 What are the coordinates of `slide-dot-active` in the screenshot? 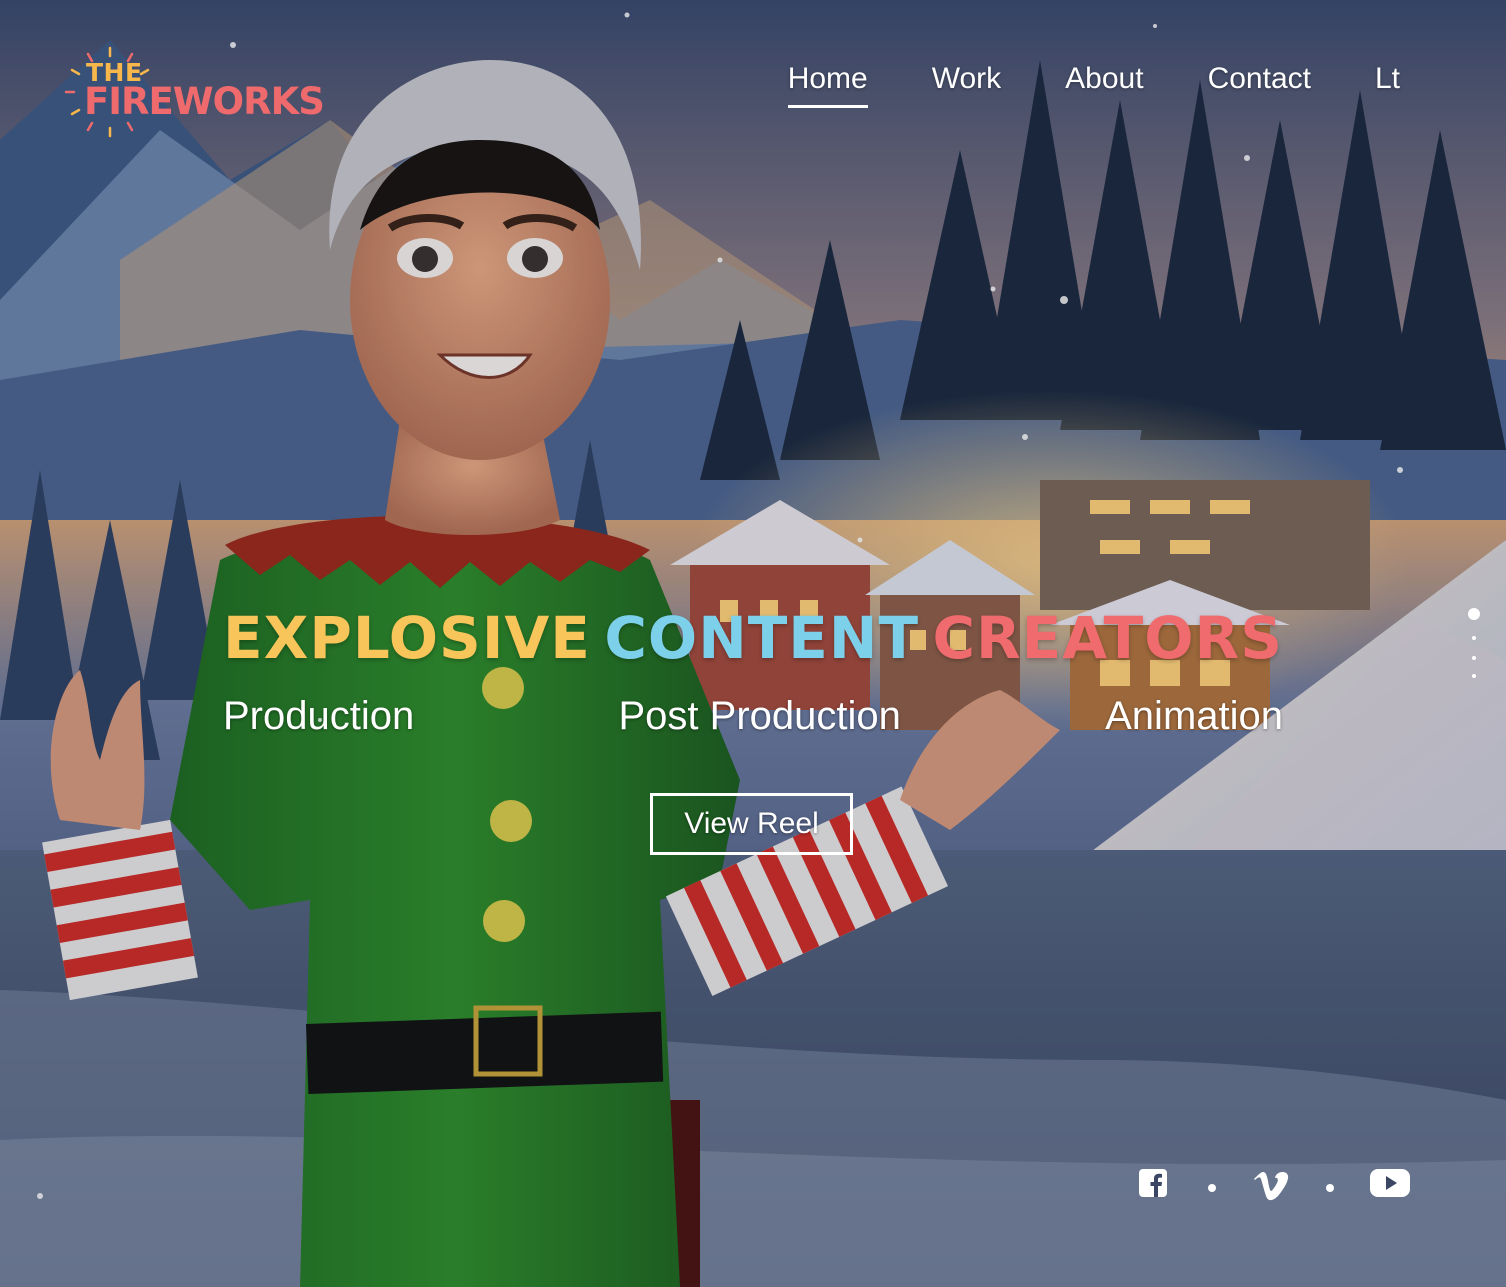 It's located at (1474, 614).